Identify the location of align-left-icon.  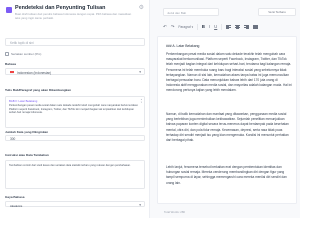
(228, 27).